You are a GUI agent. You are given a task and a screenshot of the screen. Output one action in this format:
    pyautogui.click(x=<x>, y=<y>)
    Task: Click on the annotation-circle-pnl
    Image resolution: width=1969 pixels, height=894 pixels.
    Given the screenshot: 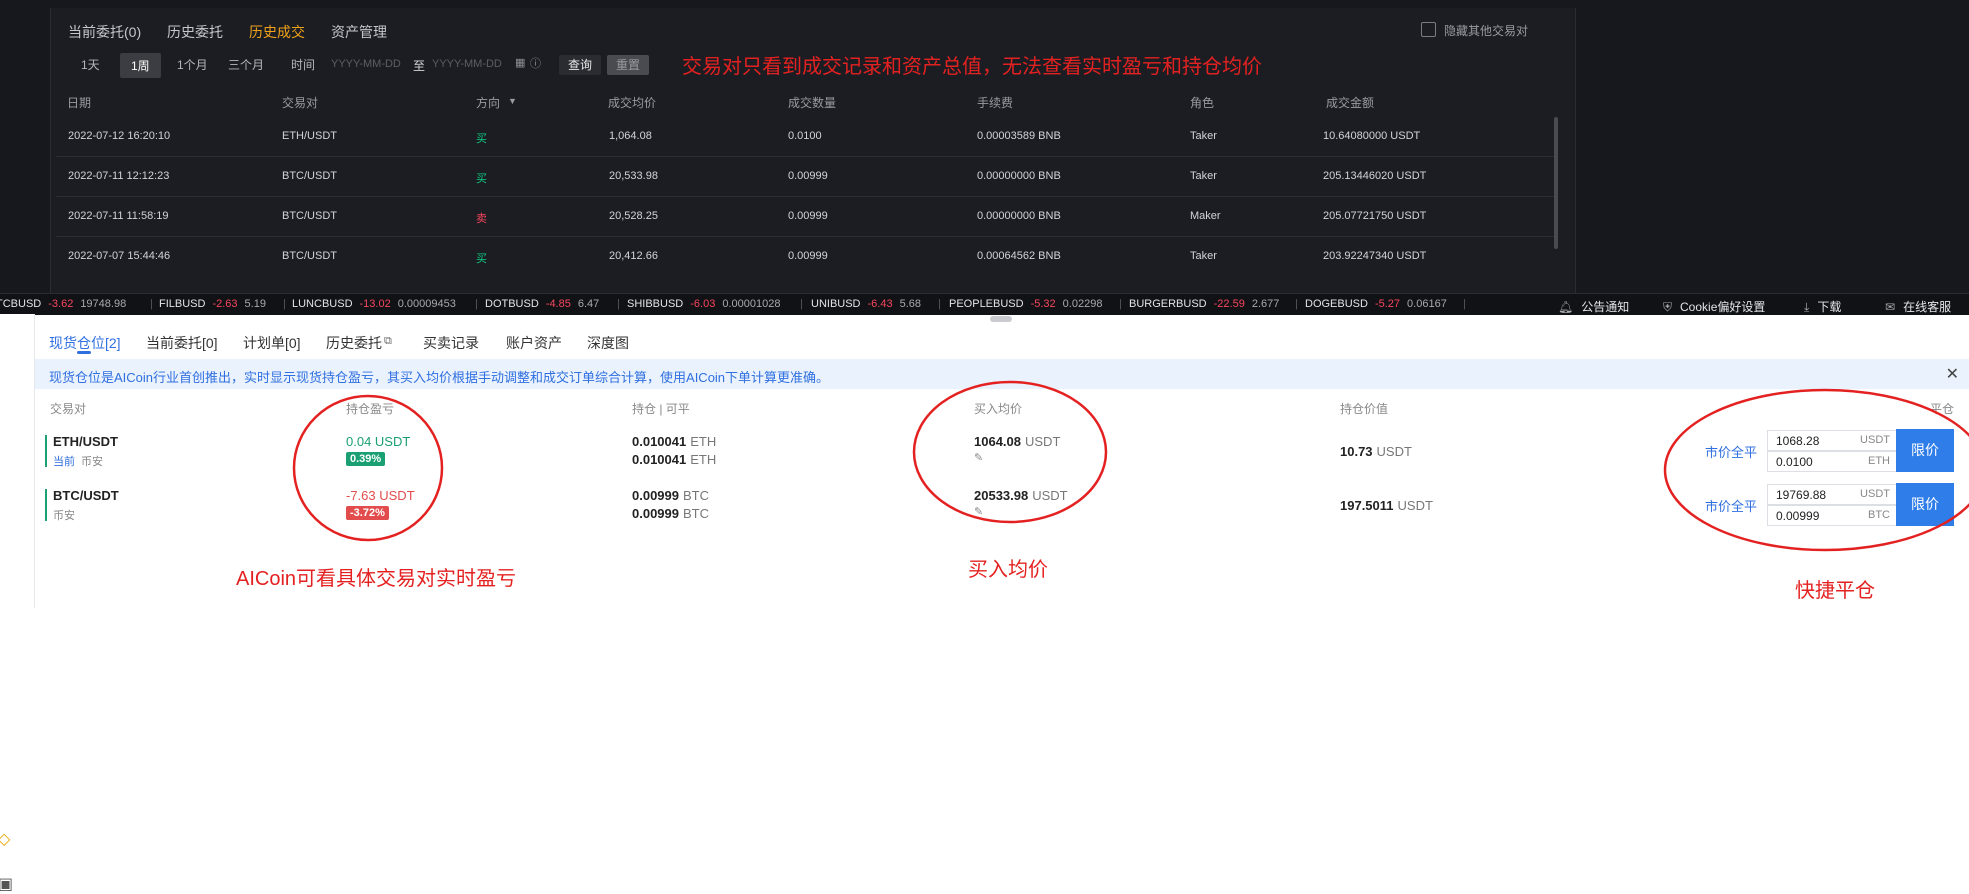 What is the action you would take?
    pyautogui.click(x=368, y=468)
    